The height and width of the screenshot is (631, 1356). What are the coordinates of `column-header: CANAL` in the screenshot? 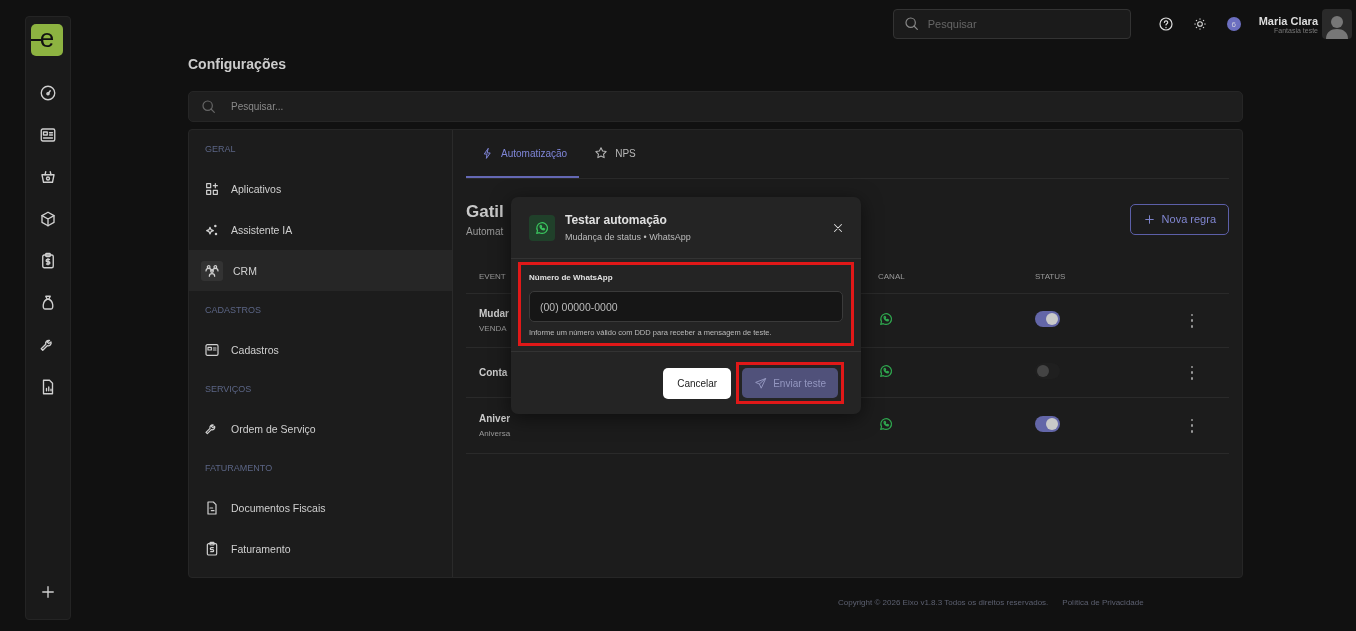 It's located at (891, 276).